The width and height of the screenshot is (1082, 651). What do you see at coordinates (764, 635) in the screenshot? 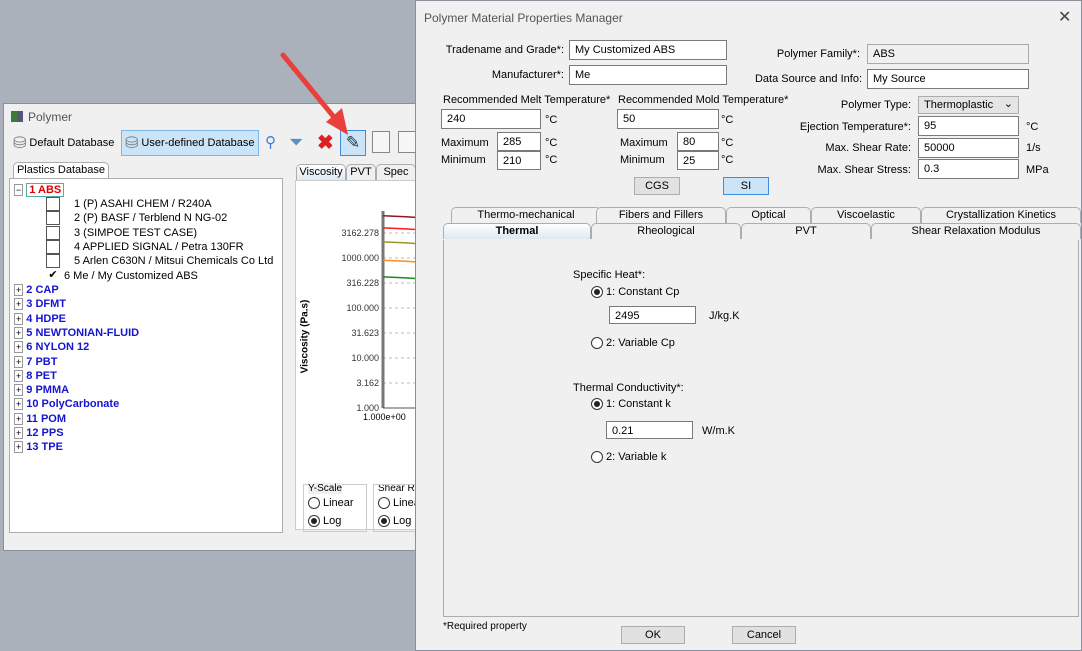
I see `cancel-button: Cancel` at bounding box center [764, 635].